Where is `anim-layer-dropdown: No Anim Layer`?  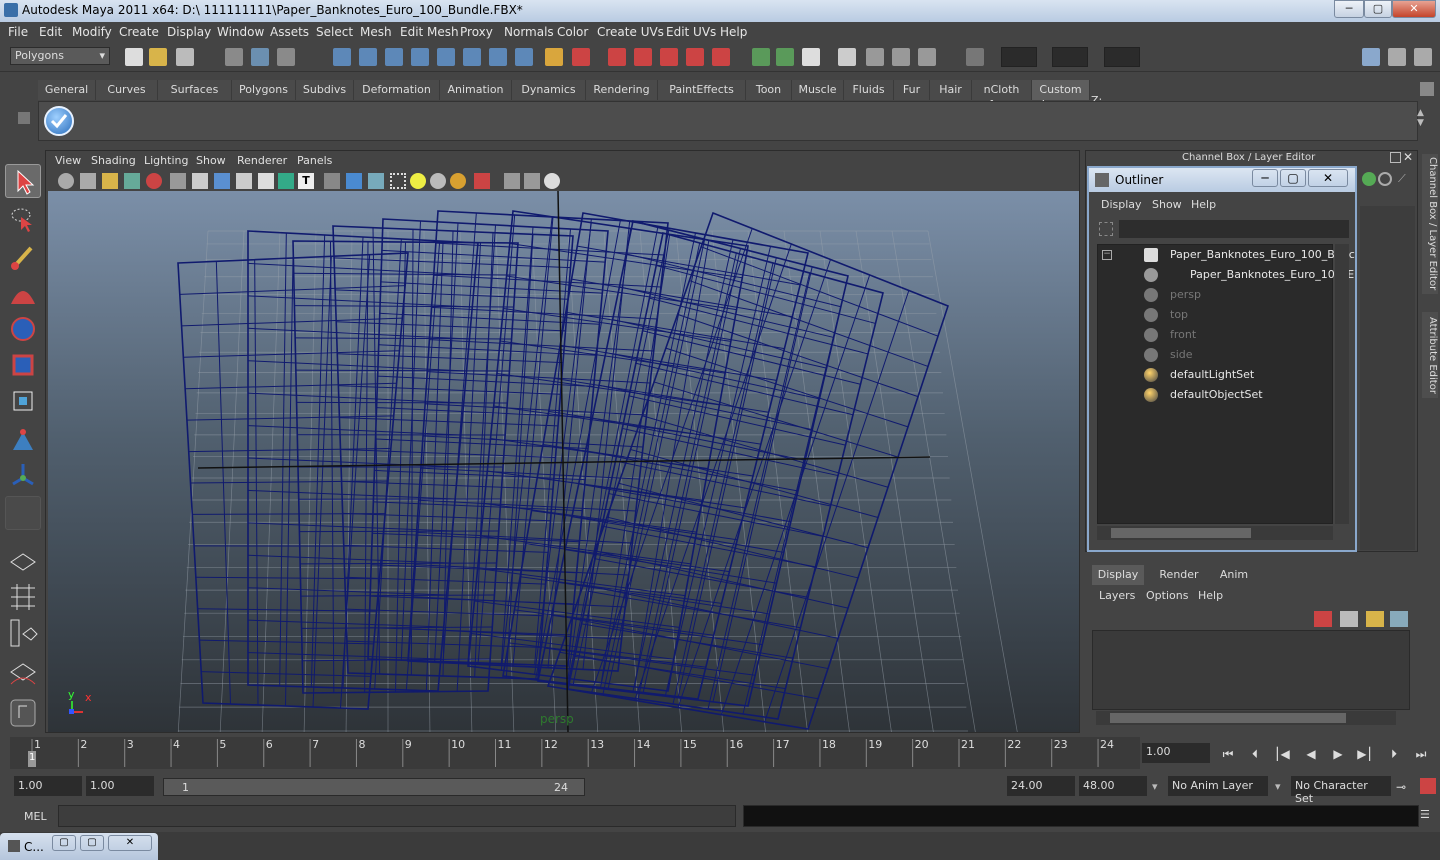
anim-layer-dropdown: No Anim Layer is located at coordinates (1218, 786).